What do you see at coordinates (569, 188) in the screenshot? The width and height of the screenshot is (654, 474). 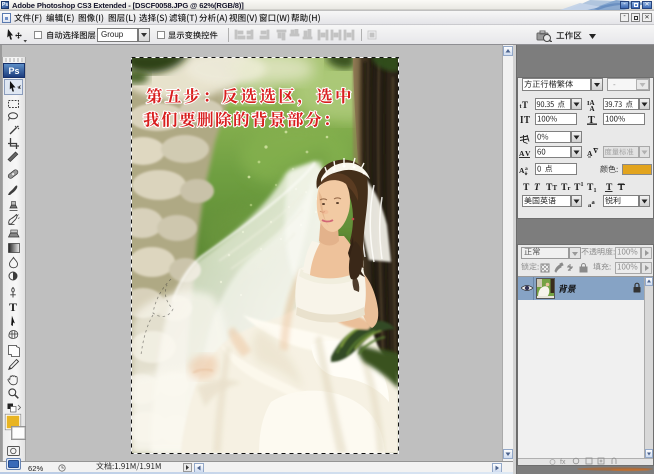 I see `svg-text: r` at bounding box center [569, 188].